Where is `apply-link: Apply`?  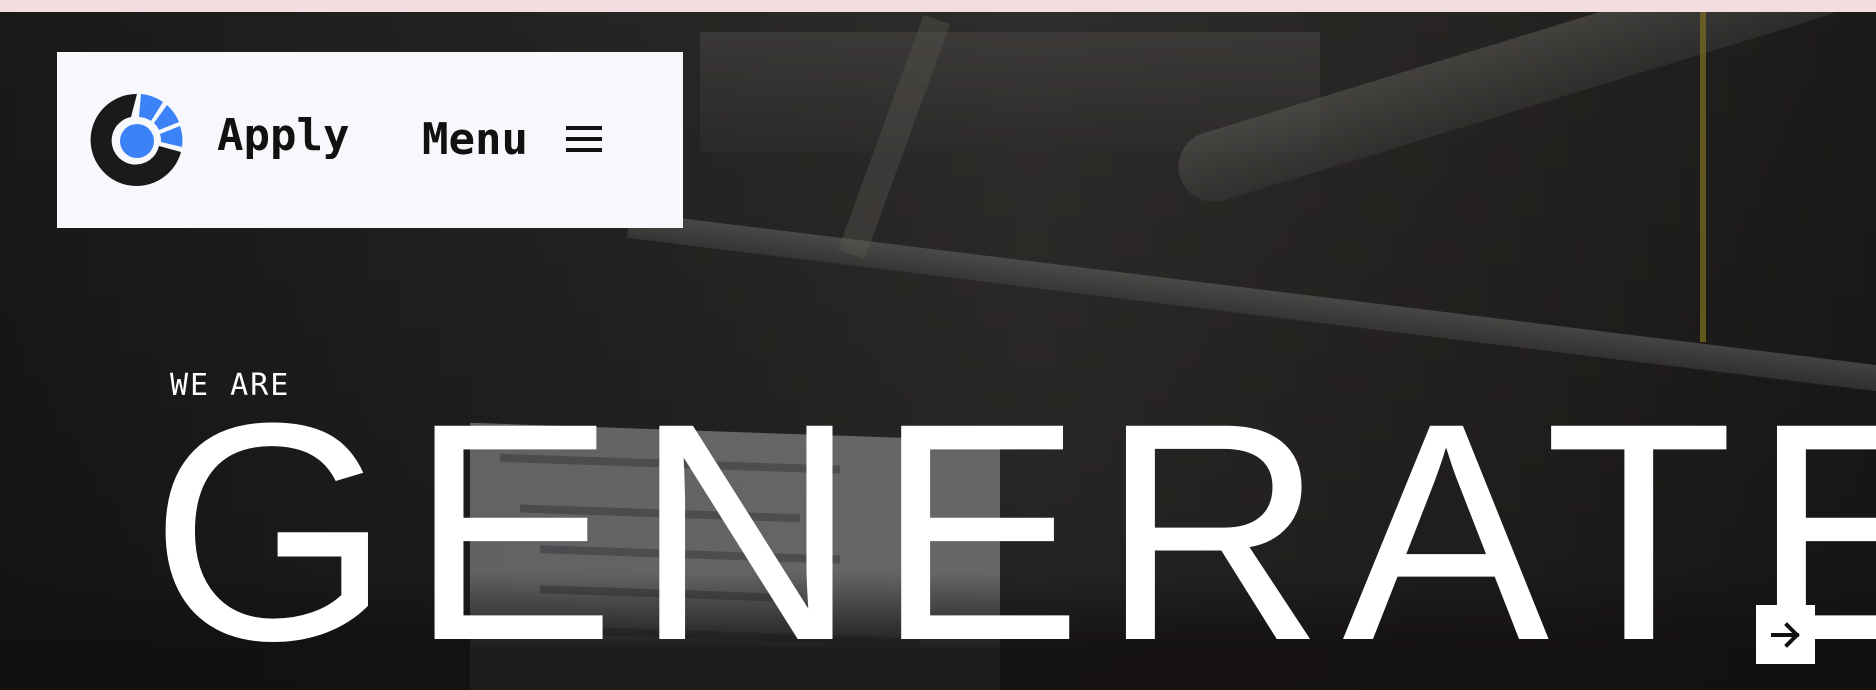
apply-link: Apply is located at coordinates (283, 135).